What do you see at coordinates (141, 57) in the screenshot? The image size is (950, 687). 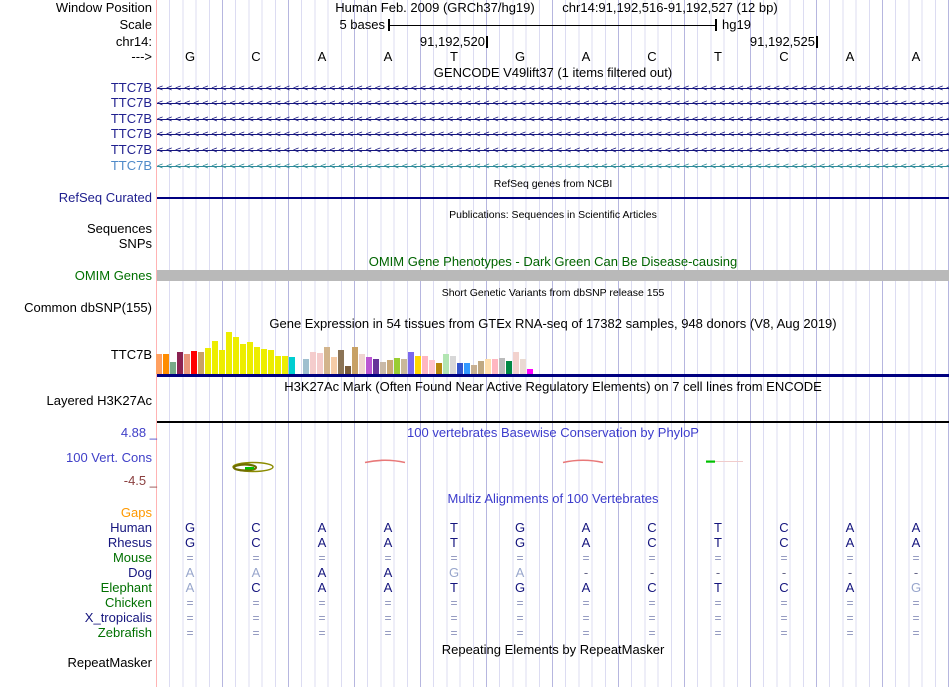 I see `strand-arrow-label: --->` at bounding box center [141, 57].